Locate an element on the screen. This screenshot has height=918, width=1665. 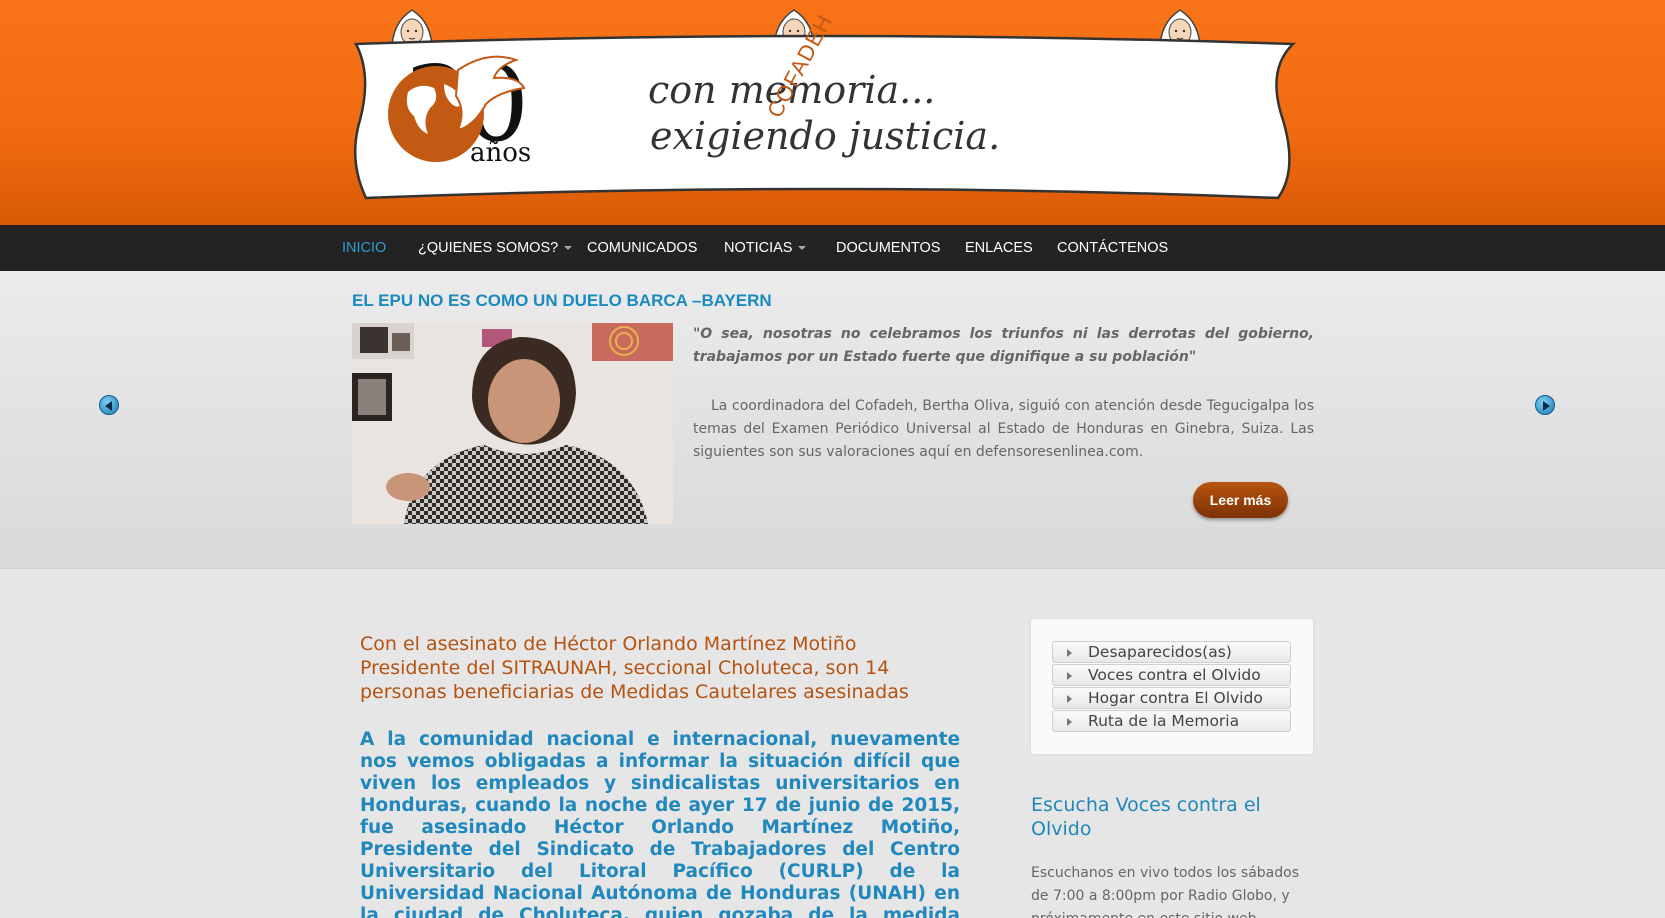
nav-enlaces-label: ENLACES is located at coordinates (999, 248).